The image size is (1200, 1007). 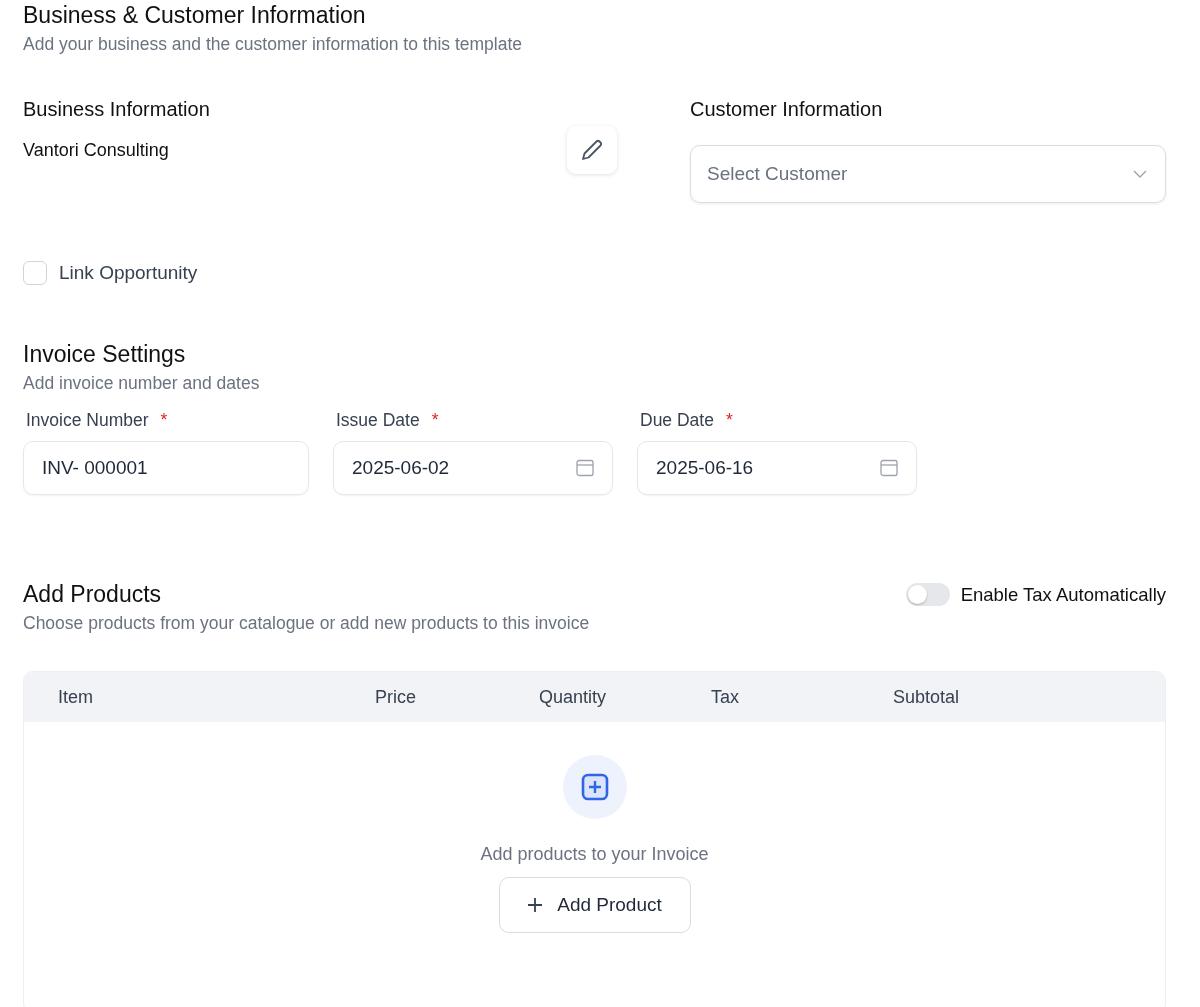 What do you see at coordinates (105, 354) in the screenshot?
I see `section-title: Invoice Settings` at bounding box center [105, 354].